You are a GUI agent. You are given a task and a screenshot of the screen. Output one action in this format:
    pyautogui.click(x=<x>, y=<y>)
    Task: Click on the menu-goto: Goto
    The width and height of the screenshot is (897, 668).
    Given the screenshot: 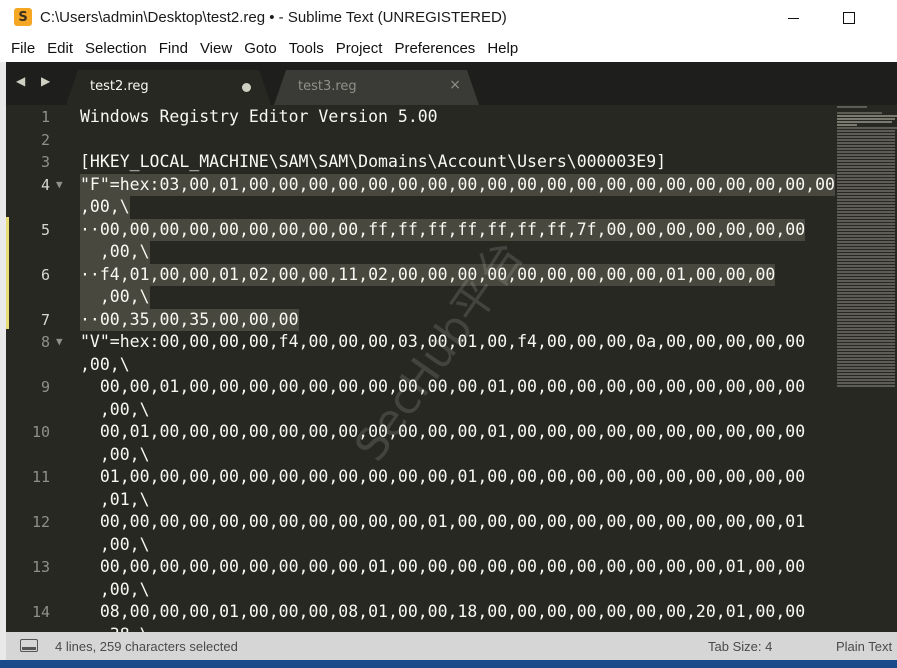 What is the action you would take?
    pyautogui.click(x=260, y=49)
    